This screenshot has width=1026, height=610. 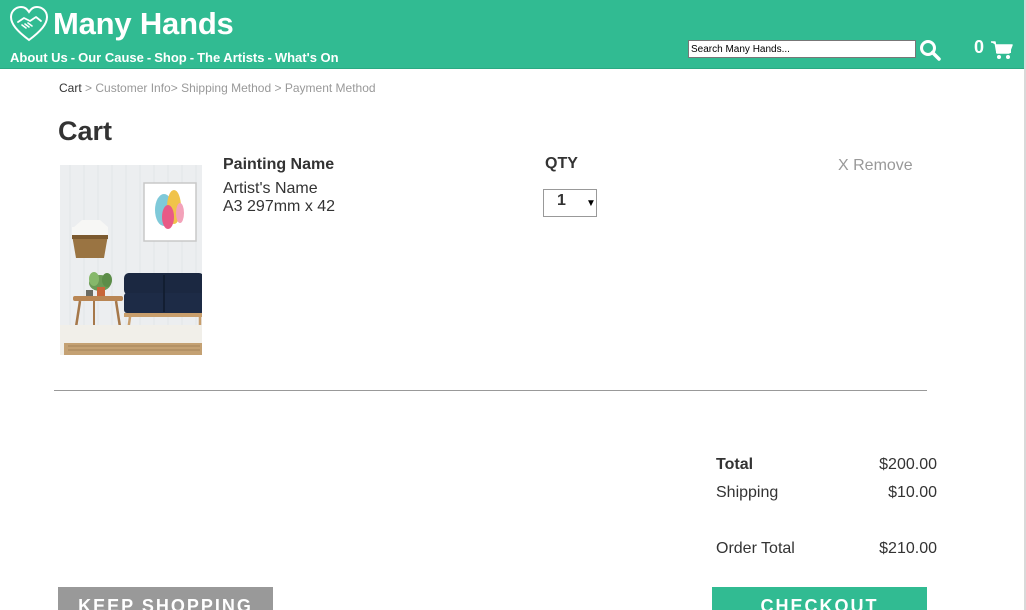 What do you see at coordinates (165, 598) in the screenshot?
I see `keep-shopping-button: KEEP SHOPPING` at bounding box center [165, 598].